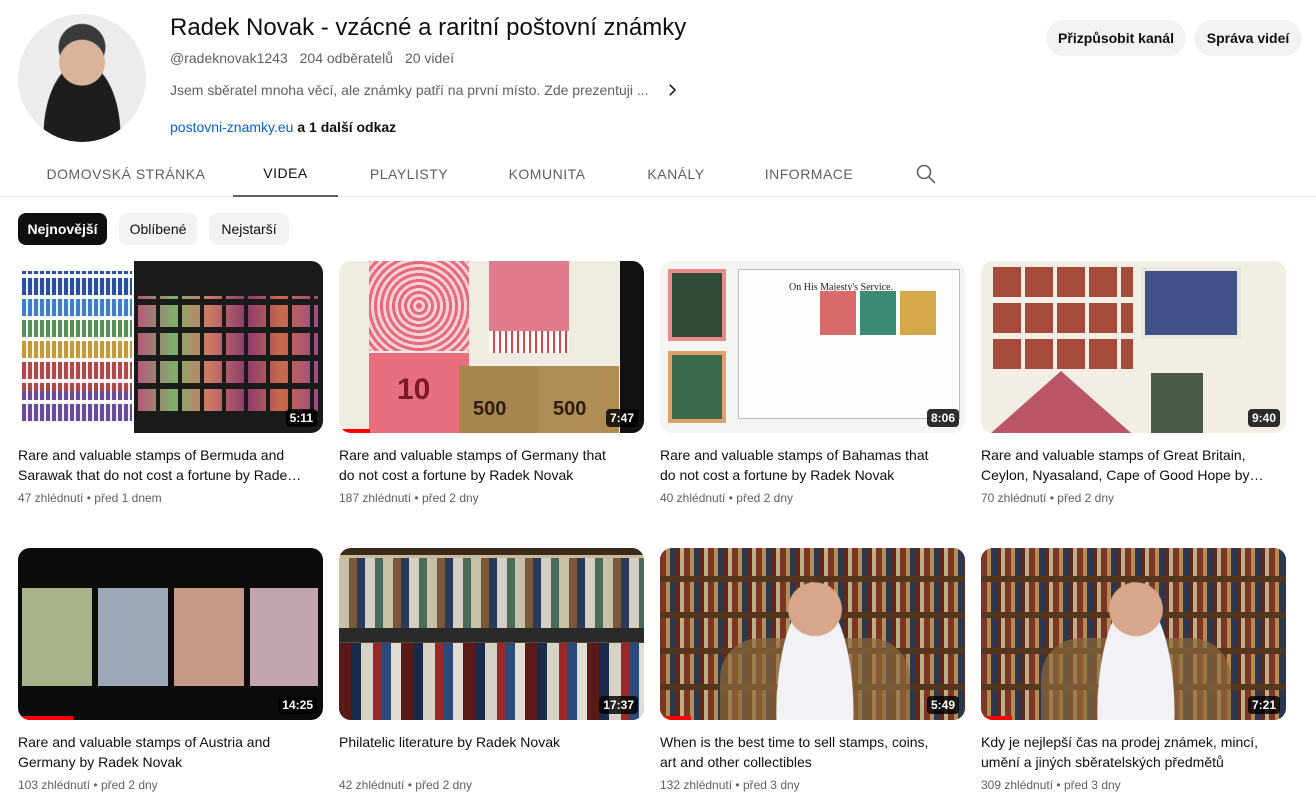 The image size is (1316, 809). Describe the element at coordinates (1133, 498) in the screenshot. I see `video-stats: 70 zhlédnutí • před 2 dny` at that location.